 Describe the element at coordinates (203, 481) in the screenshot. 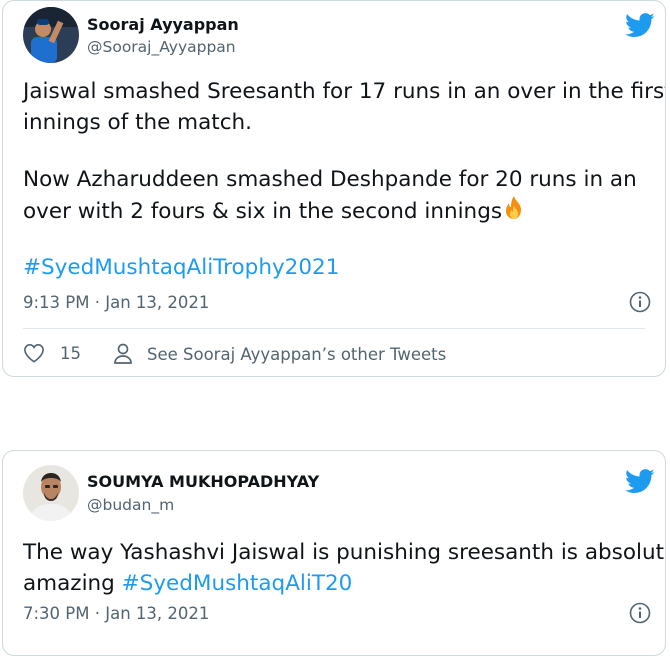

I see `author-name: SOUMYA MUKHOPADHYAY` at that location.